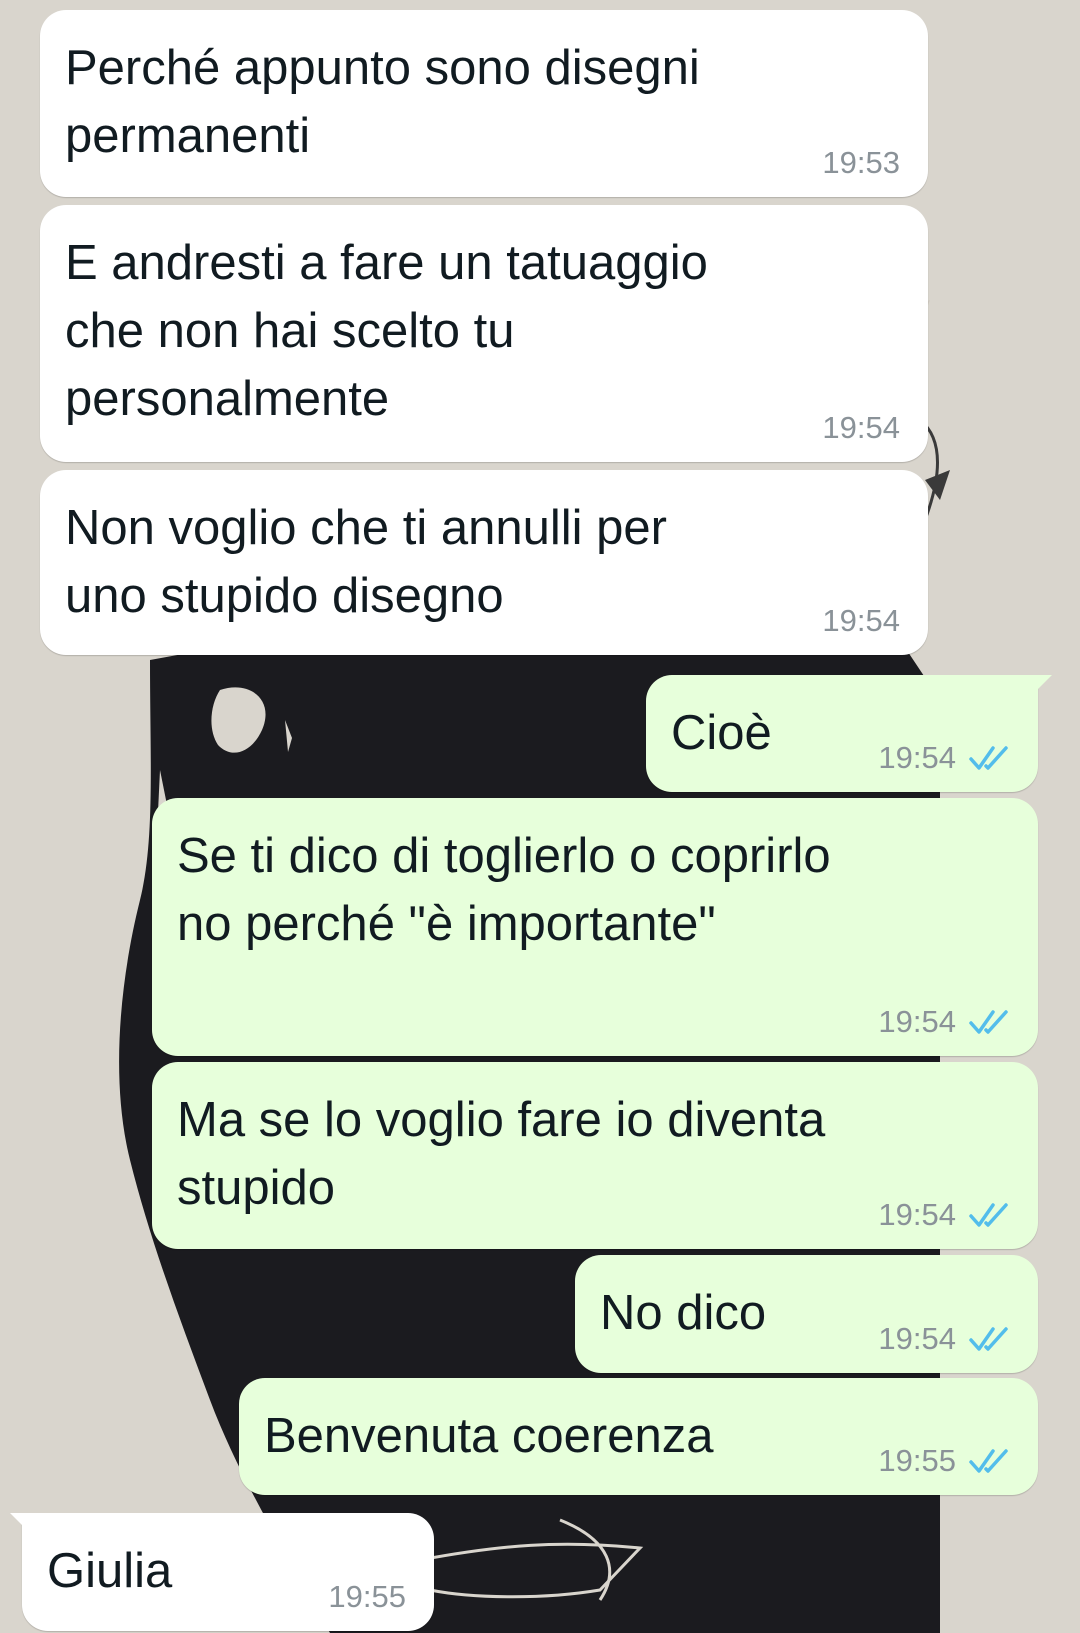 This screenshot has height=1633, width=1080. I want to click on message-meta: 19:53, so click(861, 163).